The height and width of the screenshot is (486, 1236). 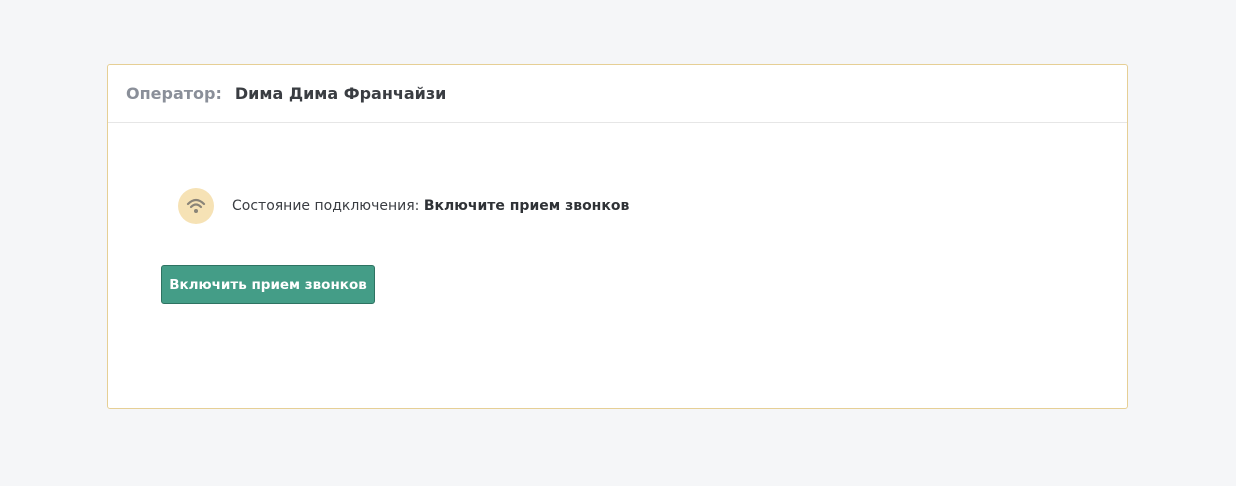 What do you see at coordinates (268, 284) in the screenshot?
I see `enable-calls-button: Включить прием звонков` at bounding box center [268, 284].